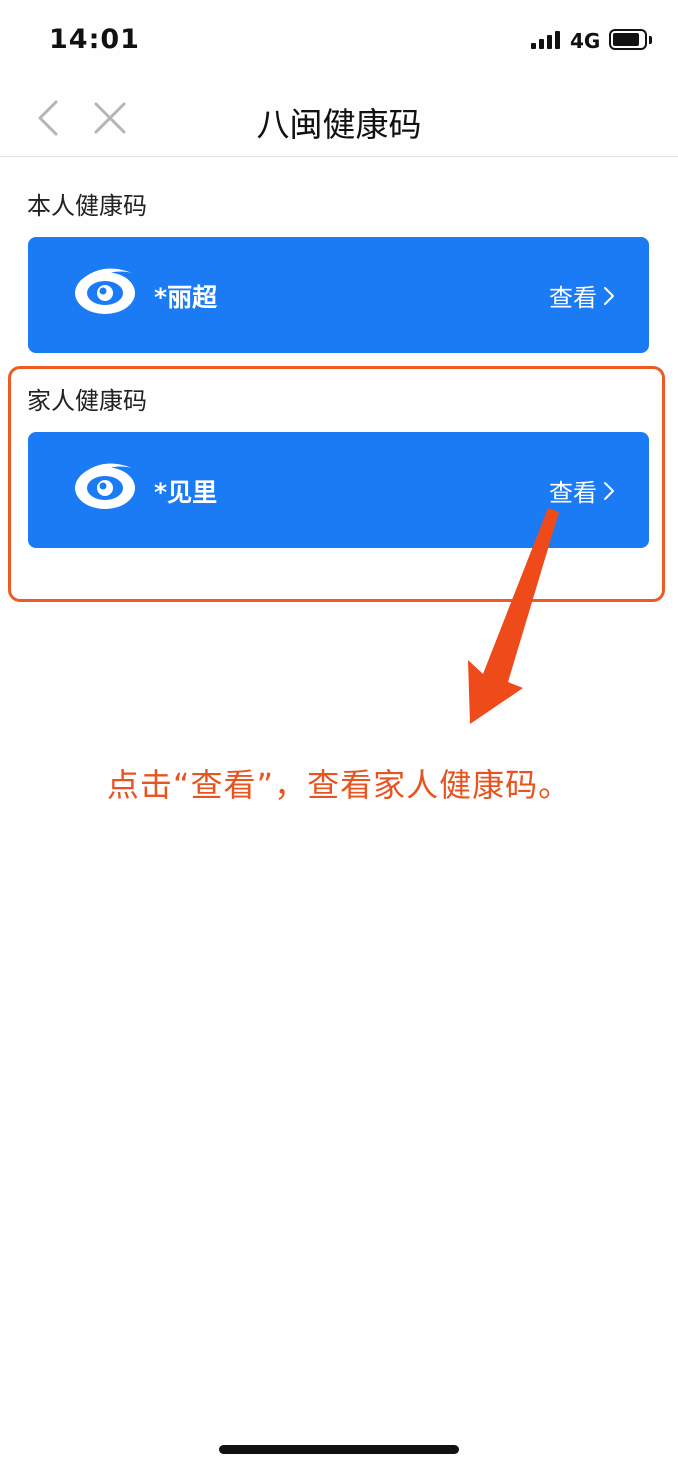 The image size is (678, 1470). What do you see at coordinates (339, 785) in the screenshot?
I see `annotation-instruction: 点击“查看”，查看家人健康码。` at bounding box center [339, 785].